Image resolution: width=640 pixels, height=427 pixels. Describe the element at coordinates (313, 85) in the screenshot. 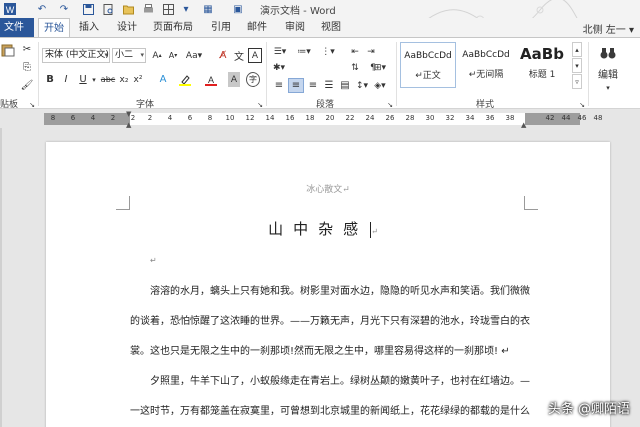

I see `align-right-icon: ≡` at that location.